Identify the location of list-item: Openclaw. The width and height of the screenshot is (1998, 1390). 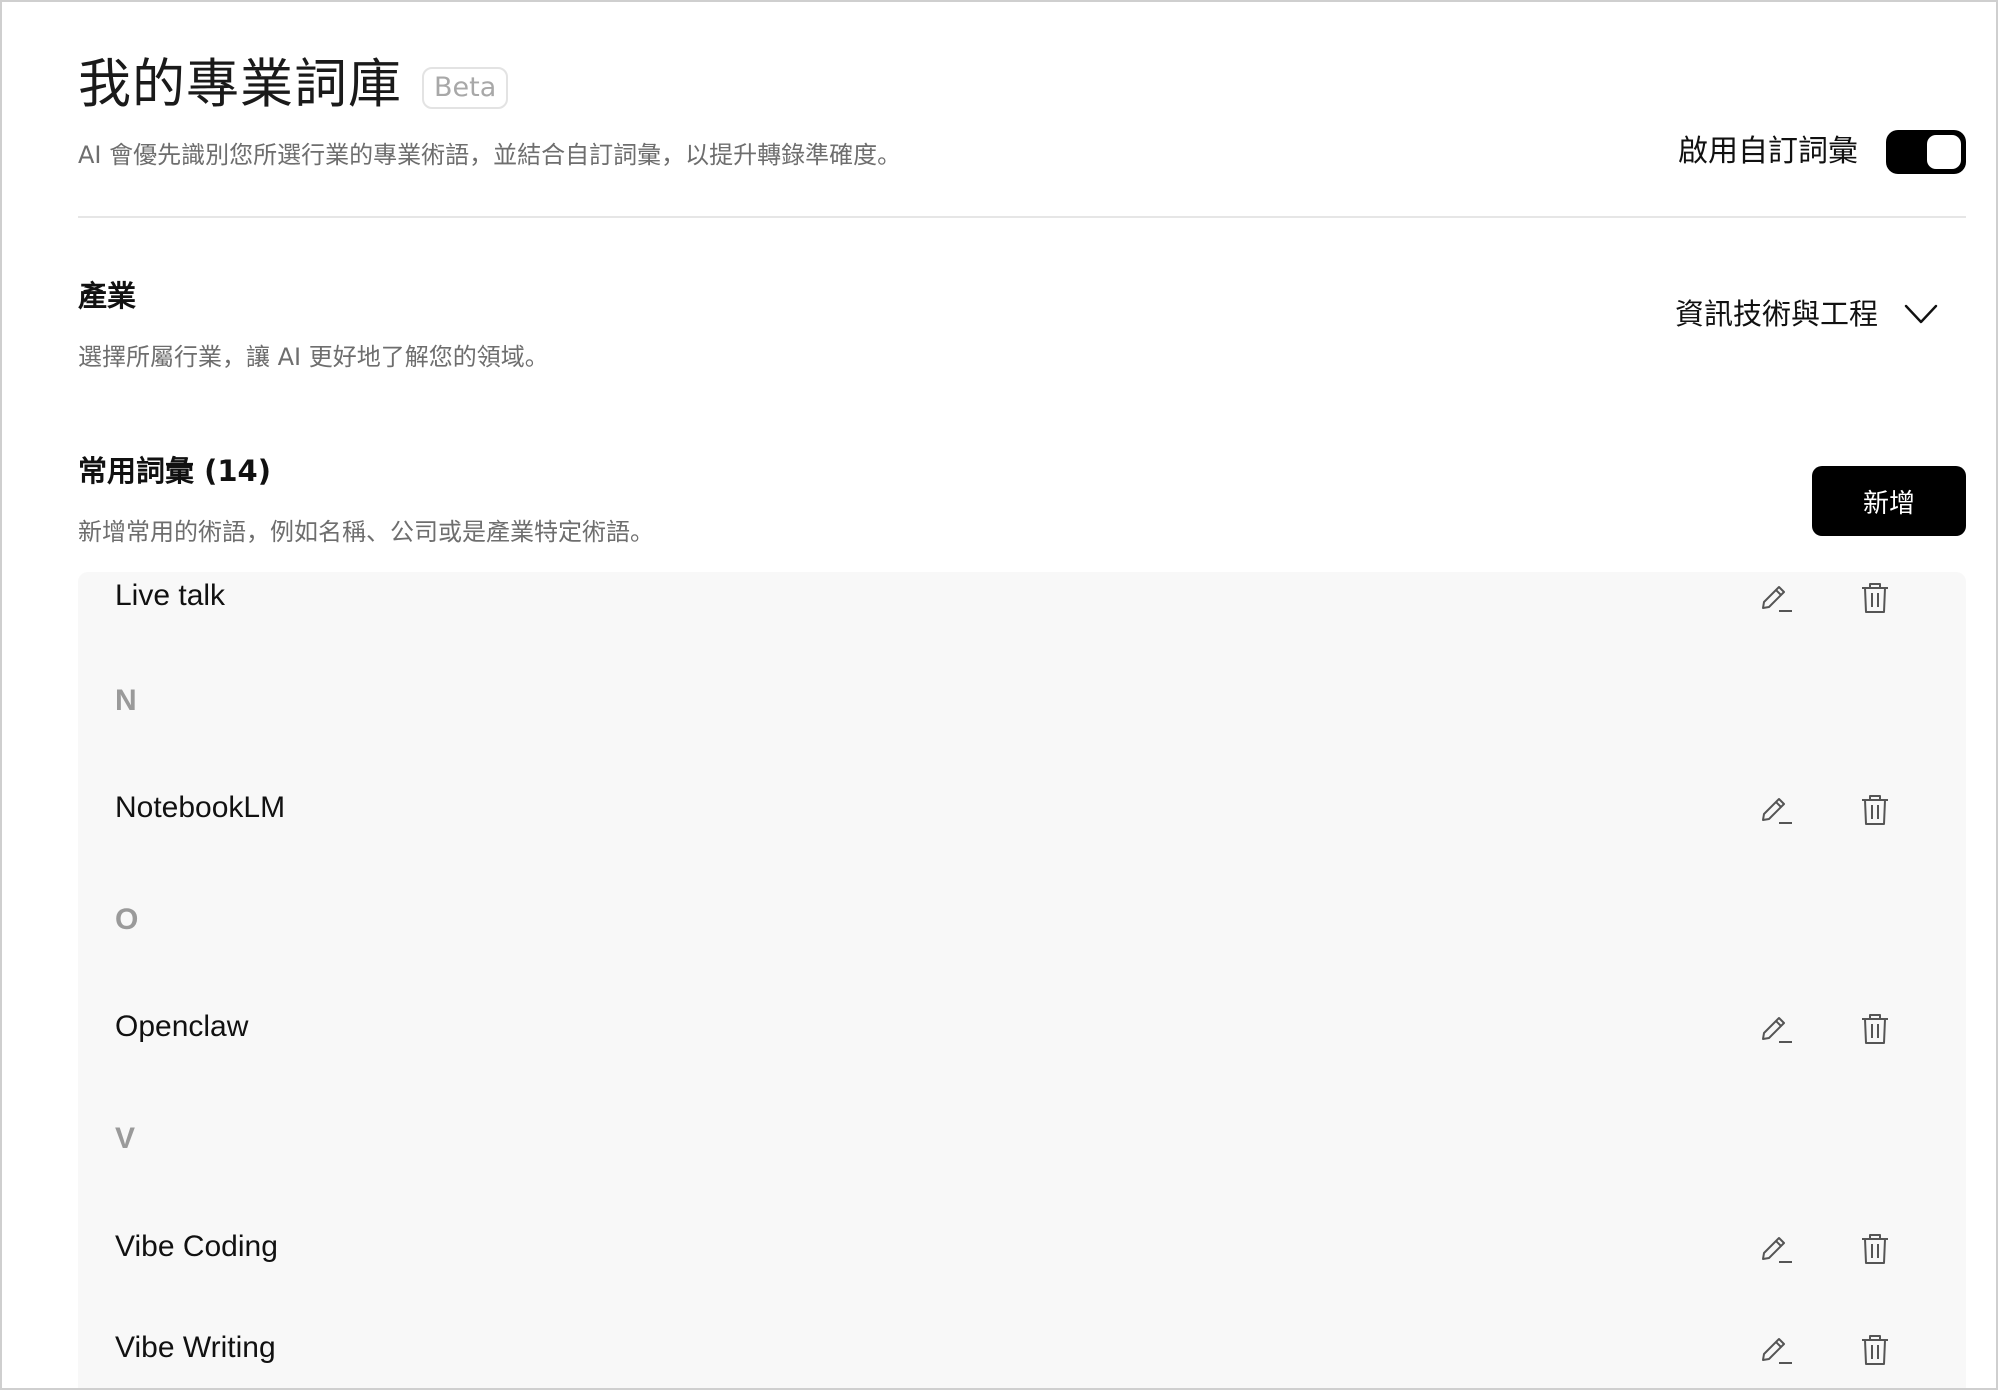
(1022, 1027).